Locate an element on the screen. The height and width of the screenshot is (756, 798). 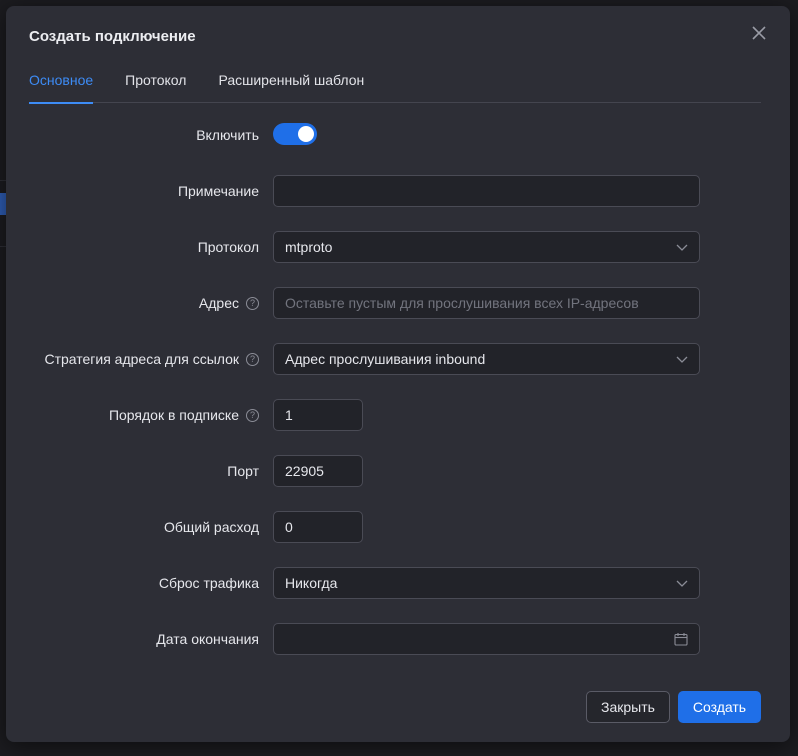
toggle-knob is located at coordinates (306, 134).